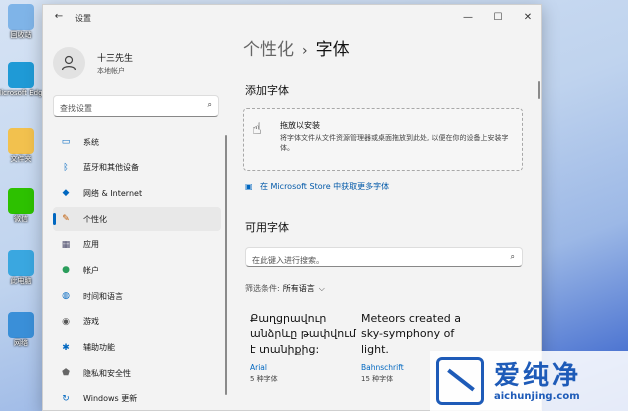  Describe the element at coordinates (66, 167) in the screenshot. I see `bluetooth-icon: ᛒ` at that location.